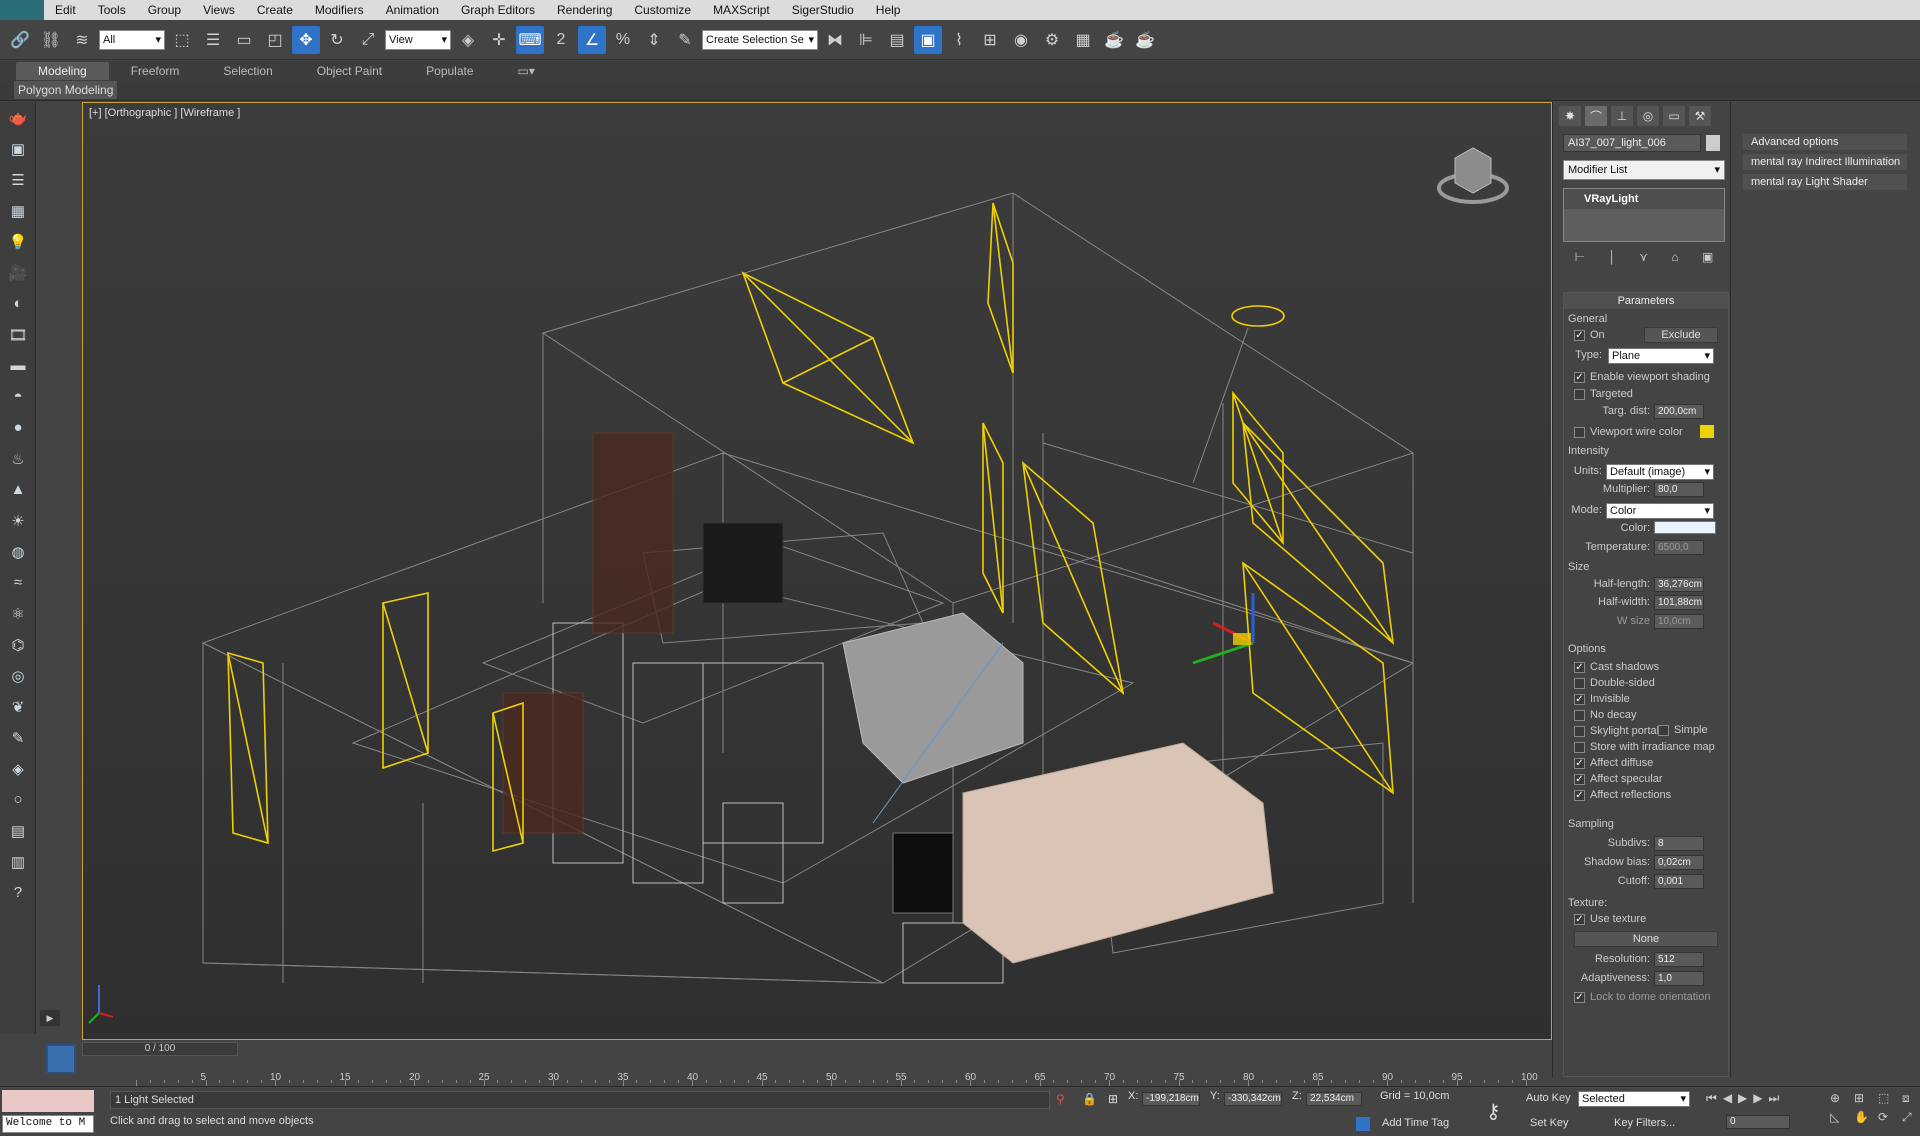 The image size is (1920, 1136). What do you see at coordinates (1911, 1117) in the screenshot?
I see `maximize-viewport-icon: ⤢` at bounding box center [1911, 1117].